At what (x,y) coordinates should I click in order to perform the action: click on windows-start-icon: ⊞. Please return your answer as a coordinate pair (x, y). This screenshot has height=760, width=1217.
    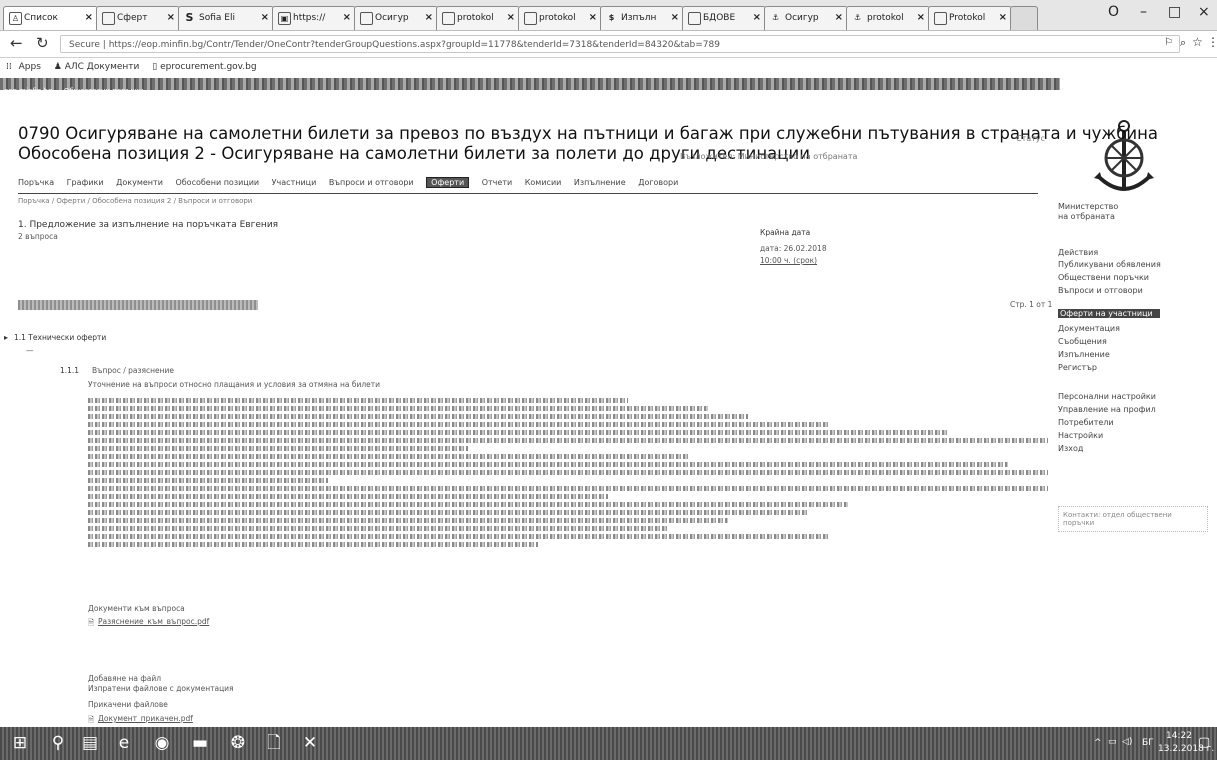
    Looking at the image, I should click on (20, 743).